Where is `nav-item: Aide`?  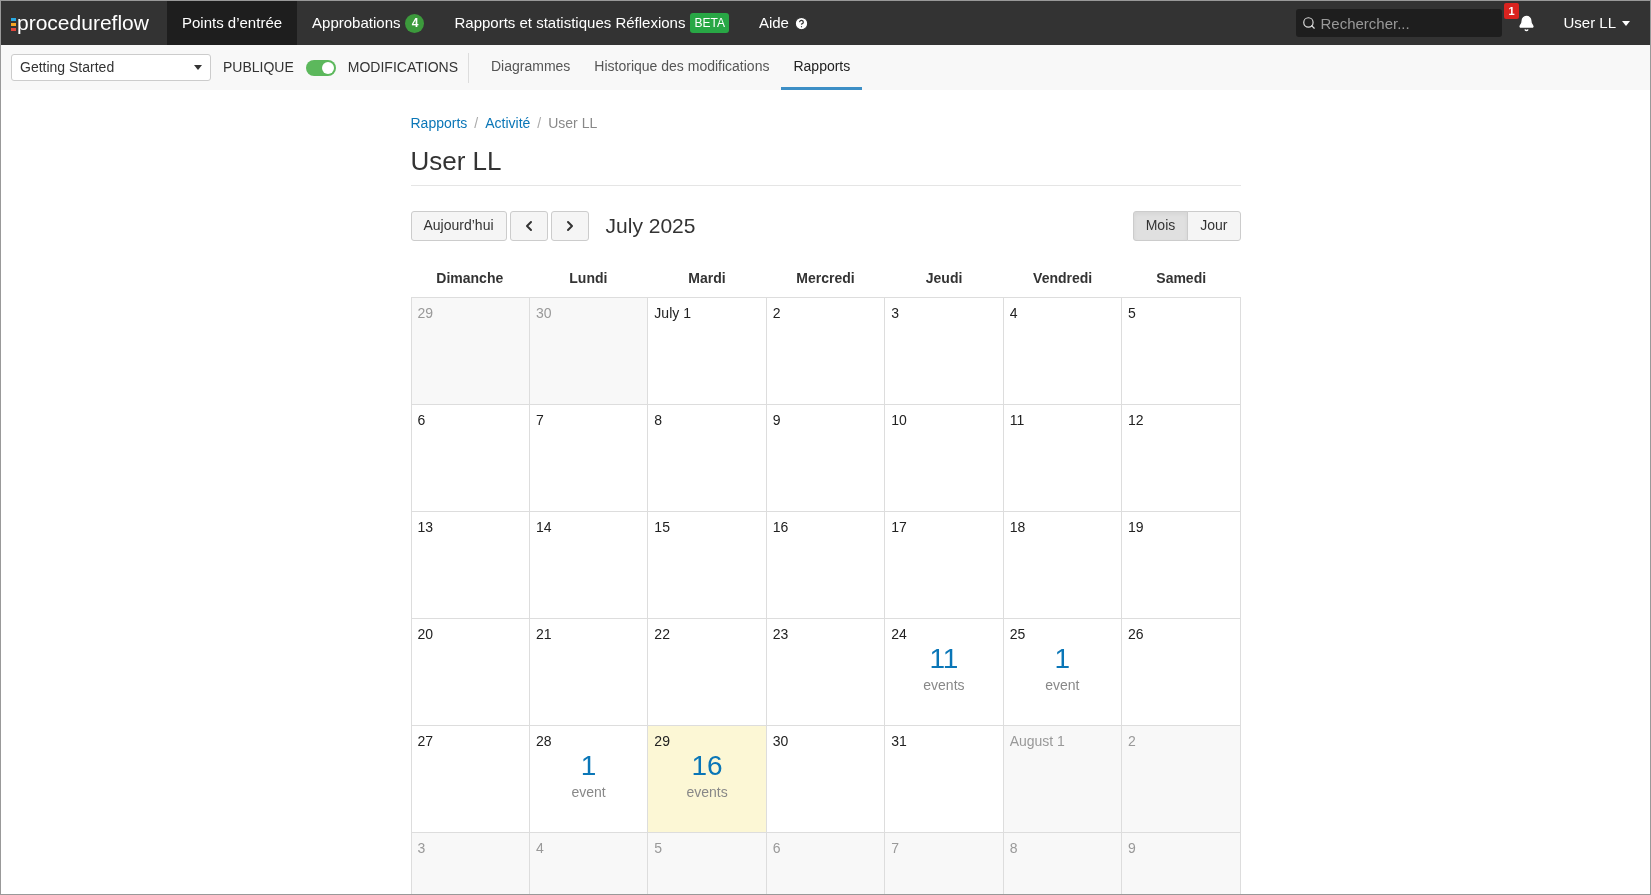 nav-item: Aide is located at coordinates (783, 23).